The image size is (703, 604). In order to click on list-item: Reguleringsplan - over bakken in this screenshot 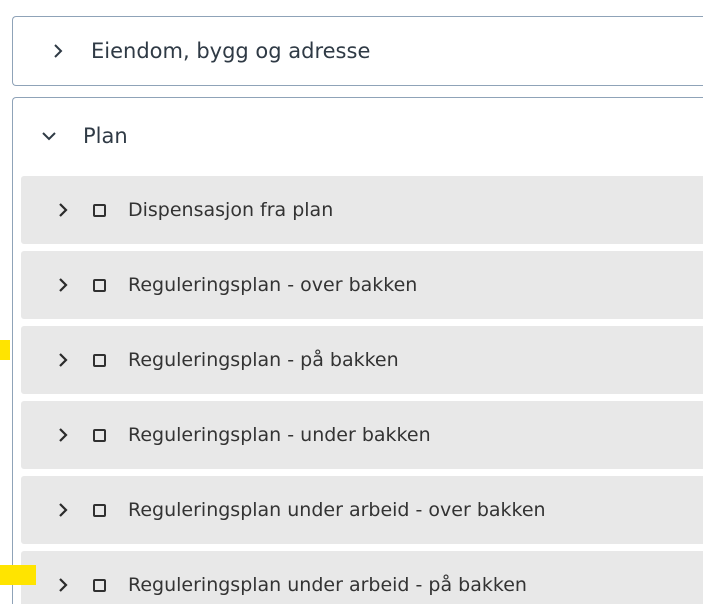, I will do `click(362, 285)`.